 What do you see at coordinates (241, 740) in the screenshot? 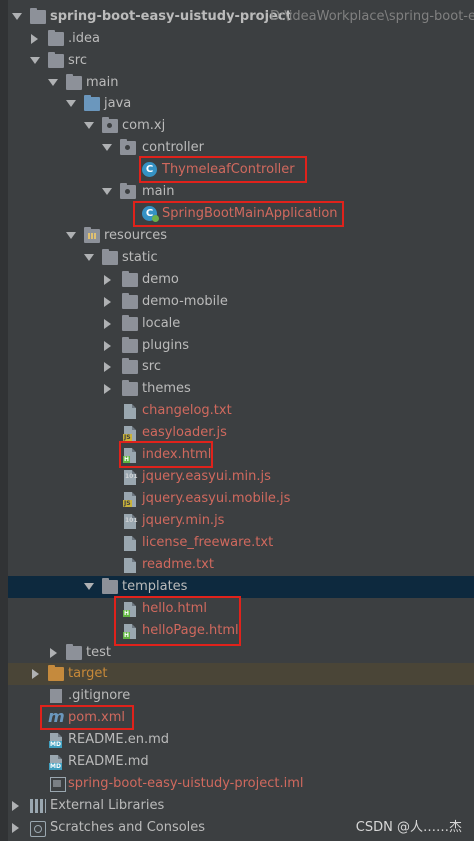
I see `tree-row-readme-en: MD README.en.md` at bounding box center [241, 740].